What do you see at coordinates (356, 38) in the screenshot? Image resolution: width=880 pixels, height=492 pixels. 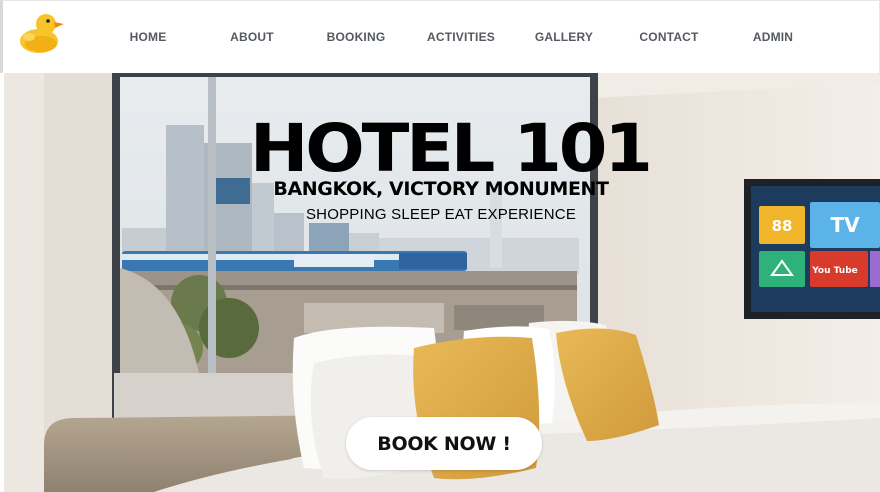 I see `nav-link-booking: BOOKING` at bounding box center [356, 38].